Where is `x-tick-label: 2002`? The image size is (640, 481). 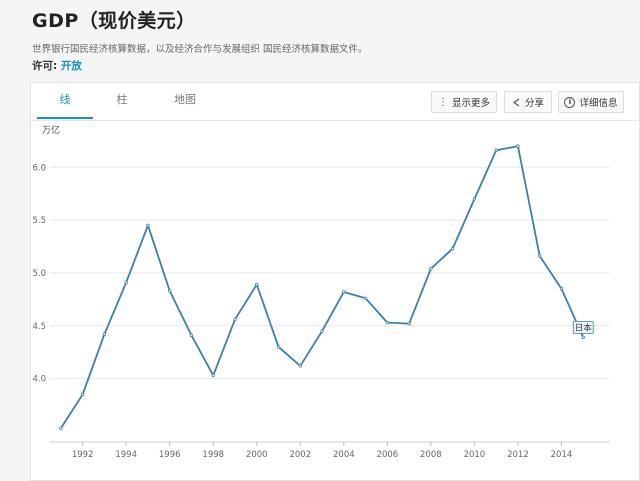 x-tick-label: 2002 is located at coordinates (300, 455).